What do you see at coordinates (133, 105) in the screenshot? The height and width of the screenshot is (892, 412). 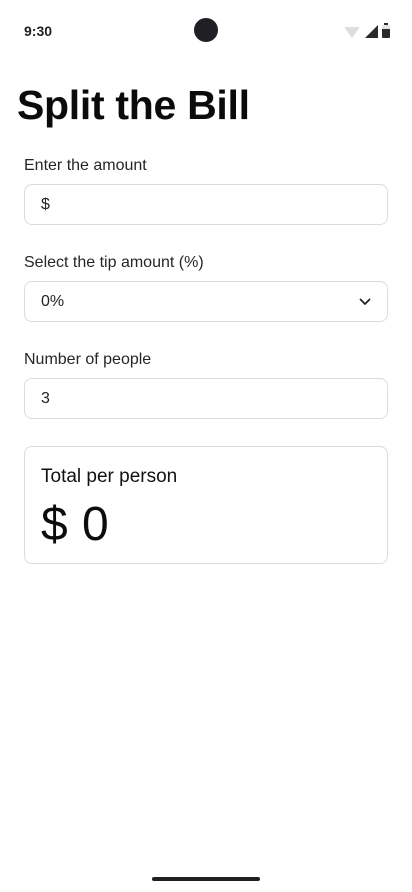 I see `page-title: Split the Bill` at bounding box center [133, 105].